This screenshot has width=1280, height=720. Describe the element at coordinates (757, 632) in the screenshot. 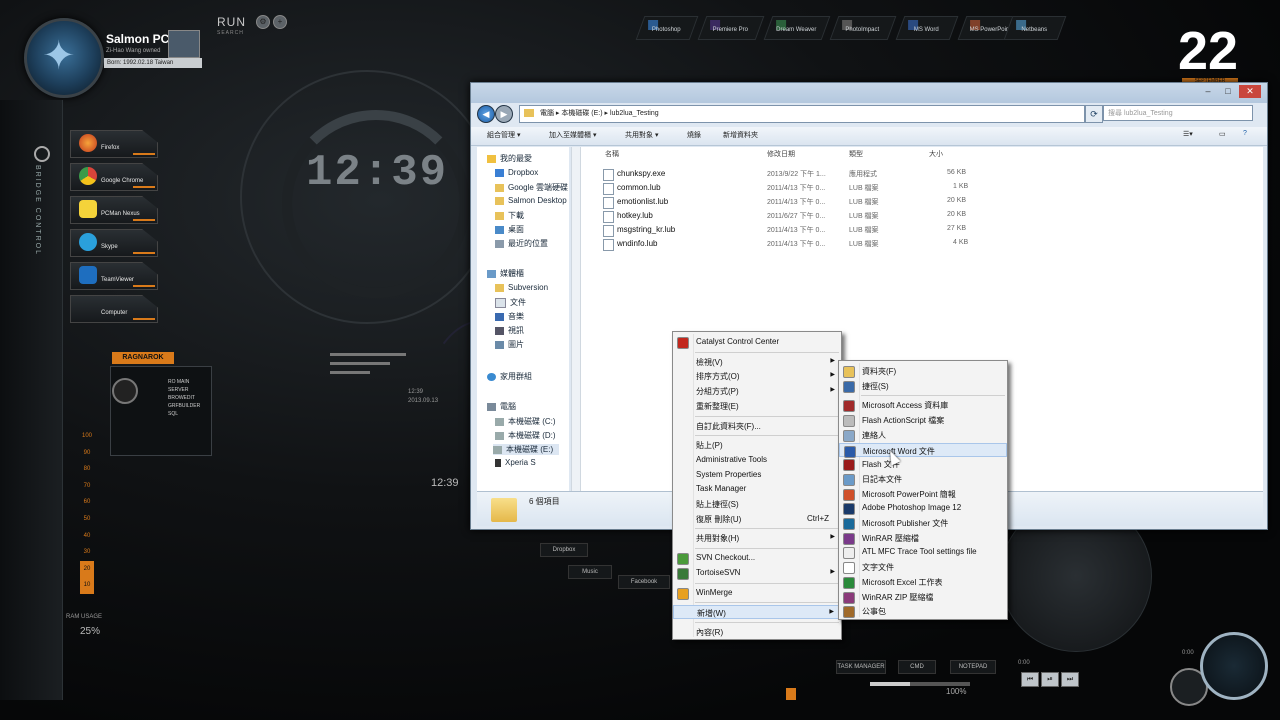

I see `menu-item-r: 內容(R)` at that location.